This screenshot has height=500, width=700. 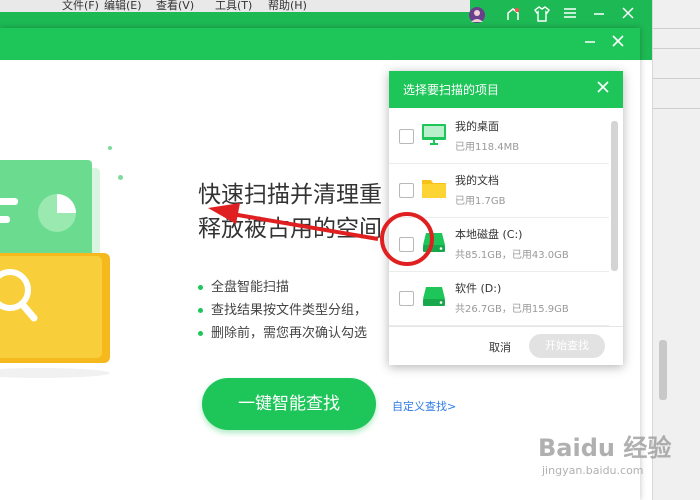 I want to click on skin-icon, so click(x=513, y=14).